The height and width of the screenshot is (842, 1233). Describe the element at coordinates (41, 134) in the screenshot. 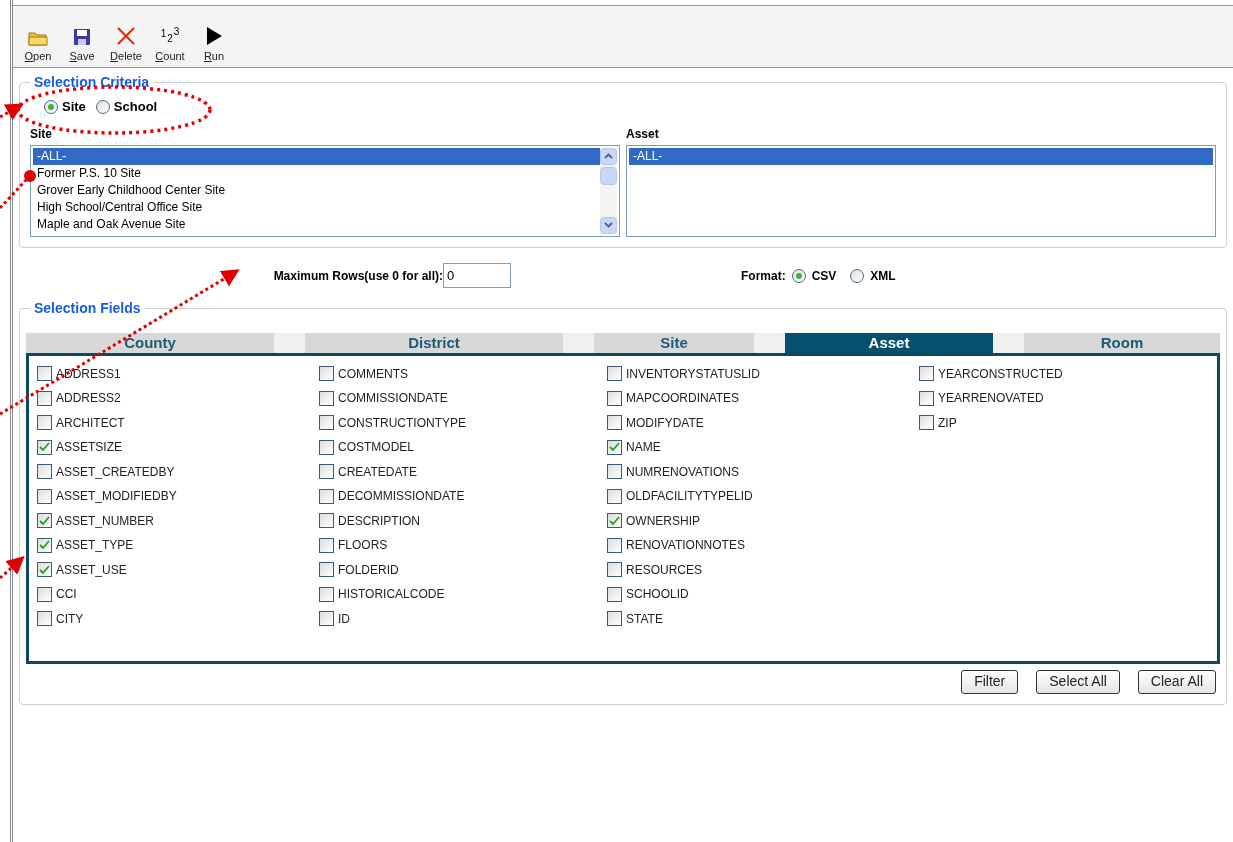

I see `list-label: Site` at that location.